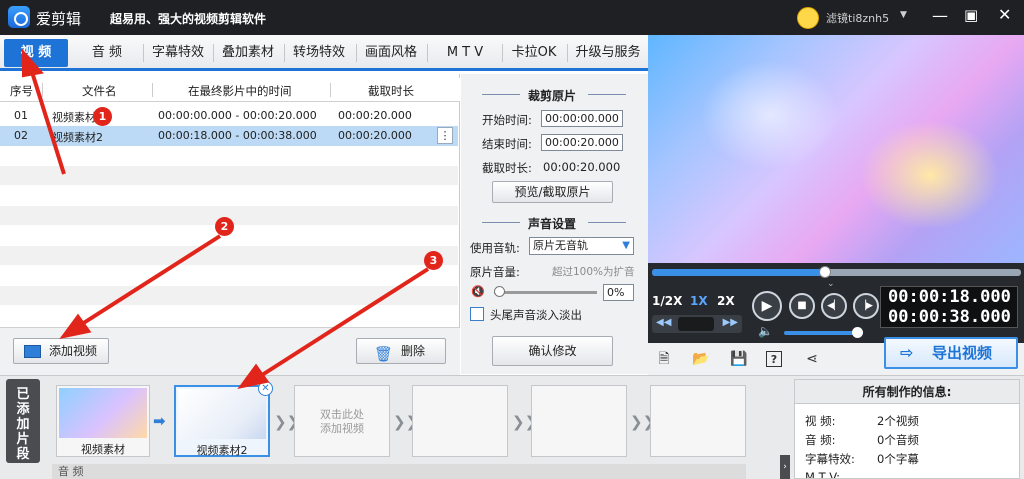 The image size is (1024, 479). I want to click on annotation-badge-2: 2, so click(224, 226).